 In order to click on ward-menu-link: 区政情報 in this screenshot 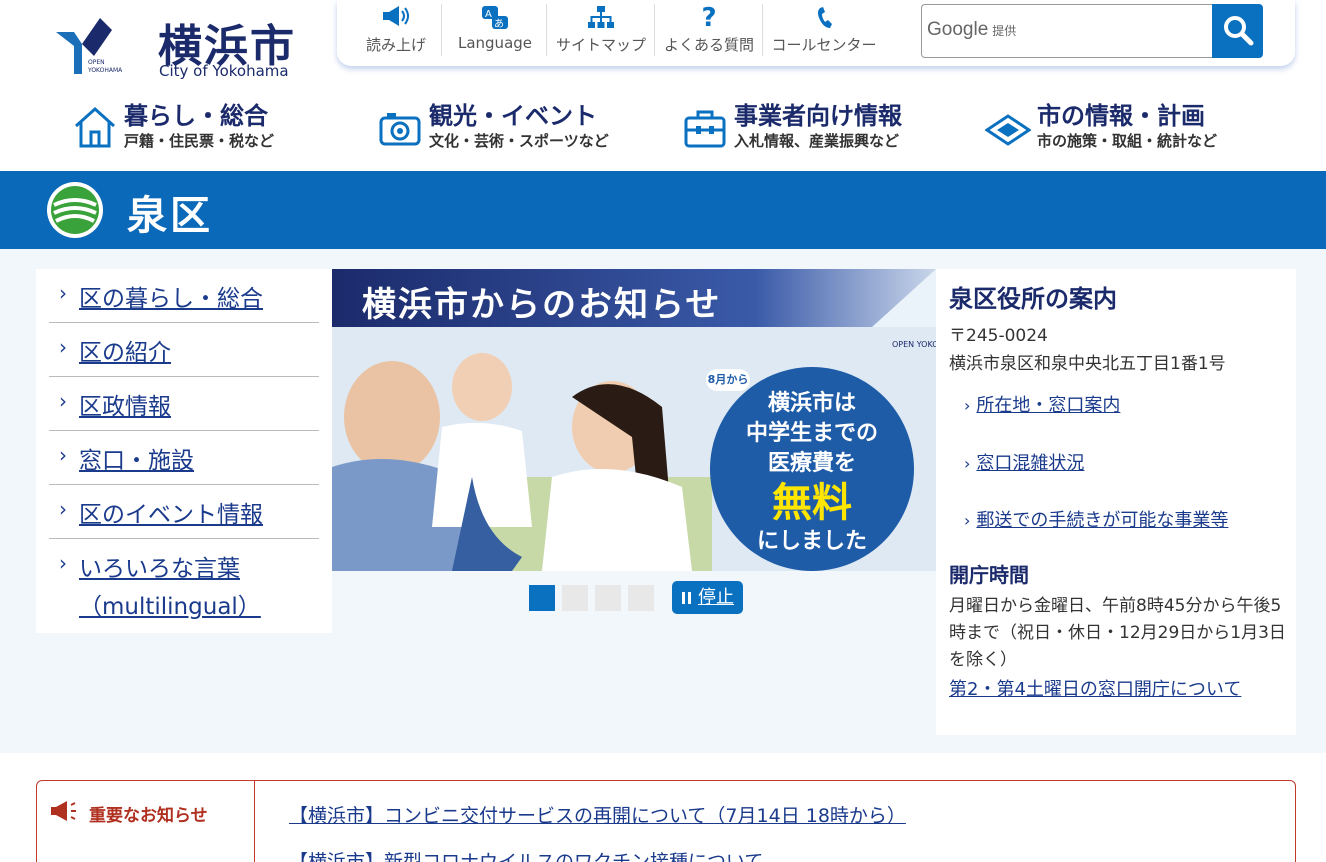, I will do `click(125, 407)`.